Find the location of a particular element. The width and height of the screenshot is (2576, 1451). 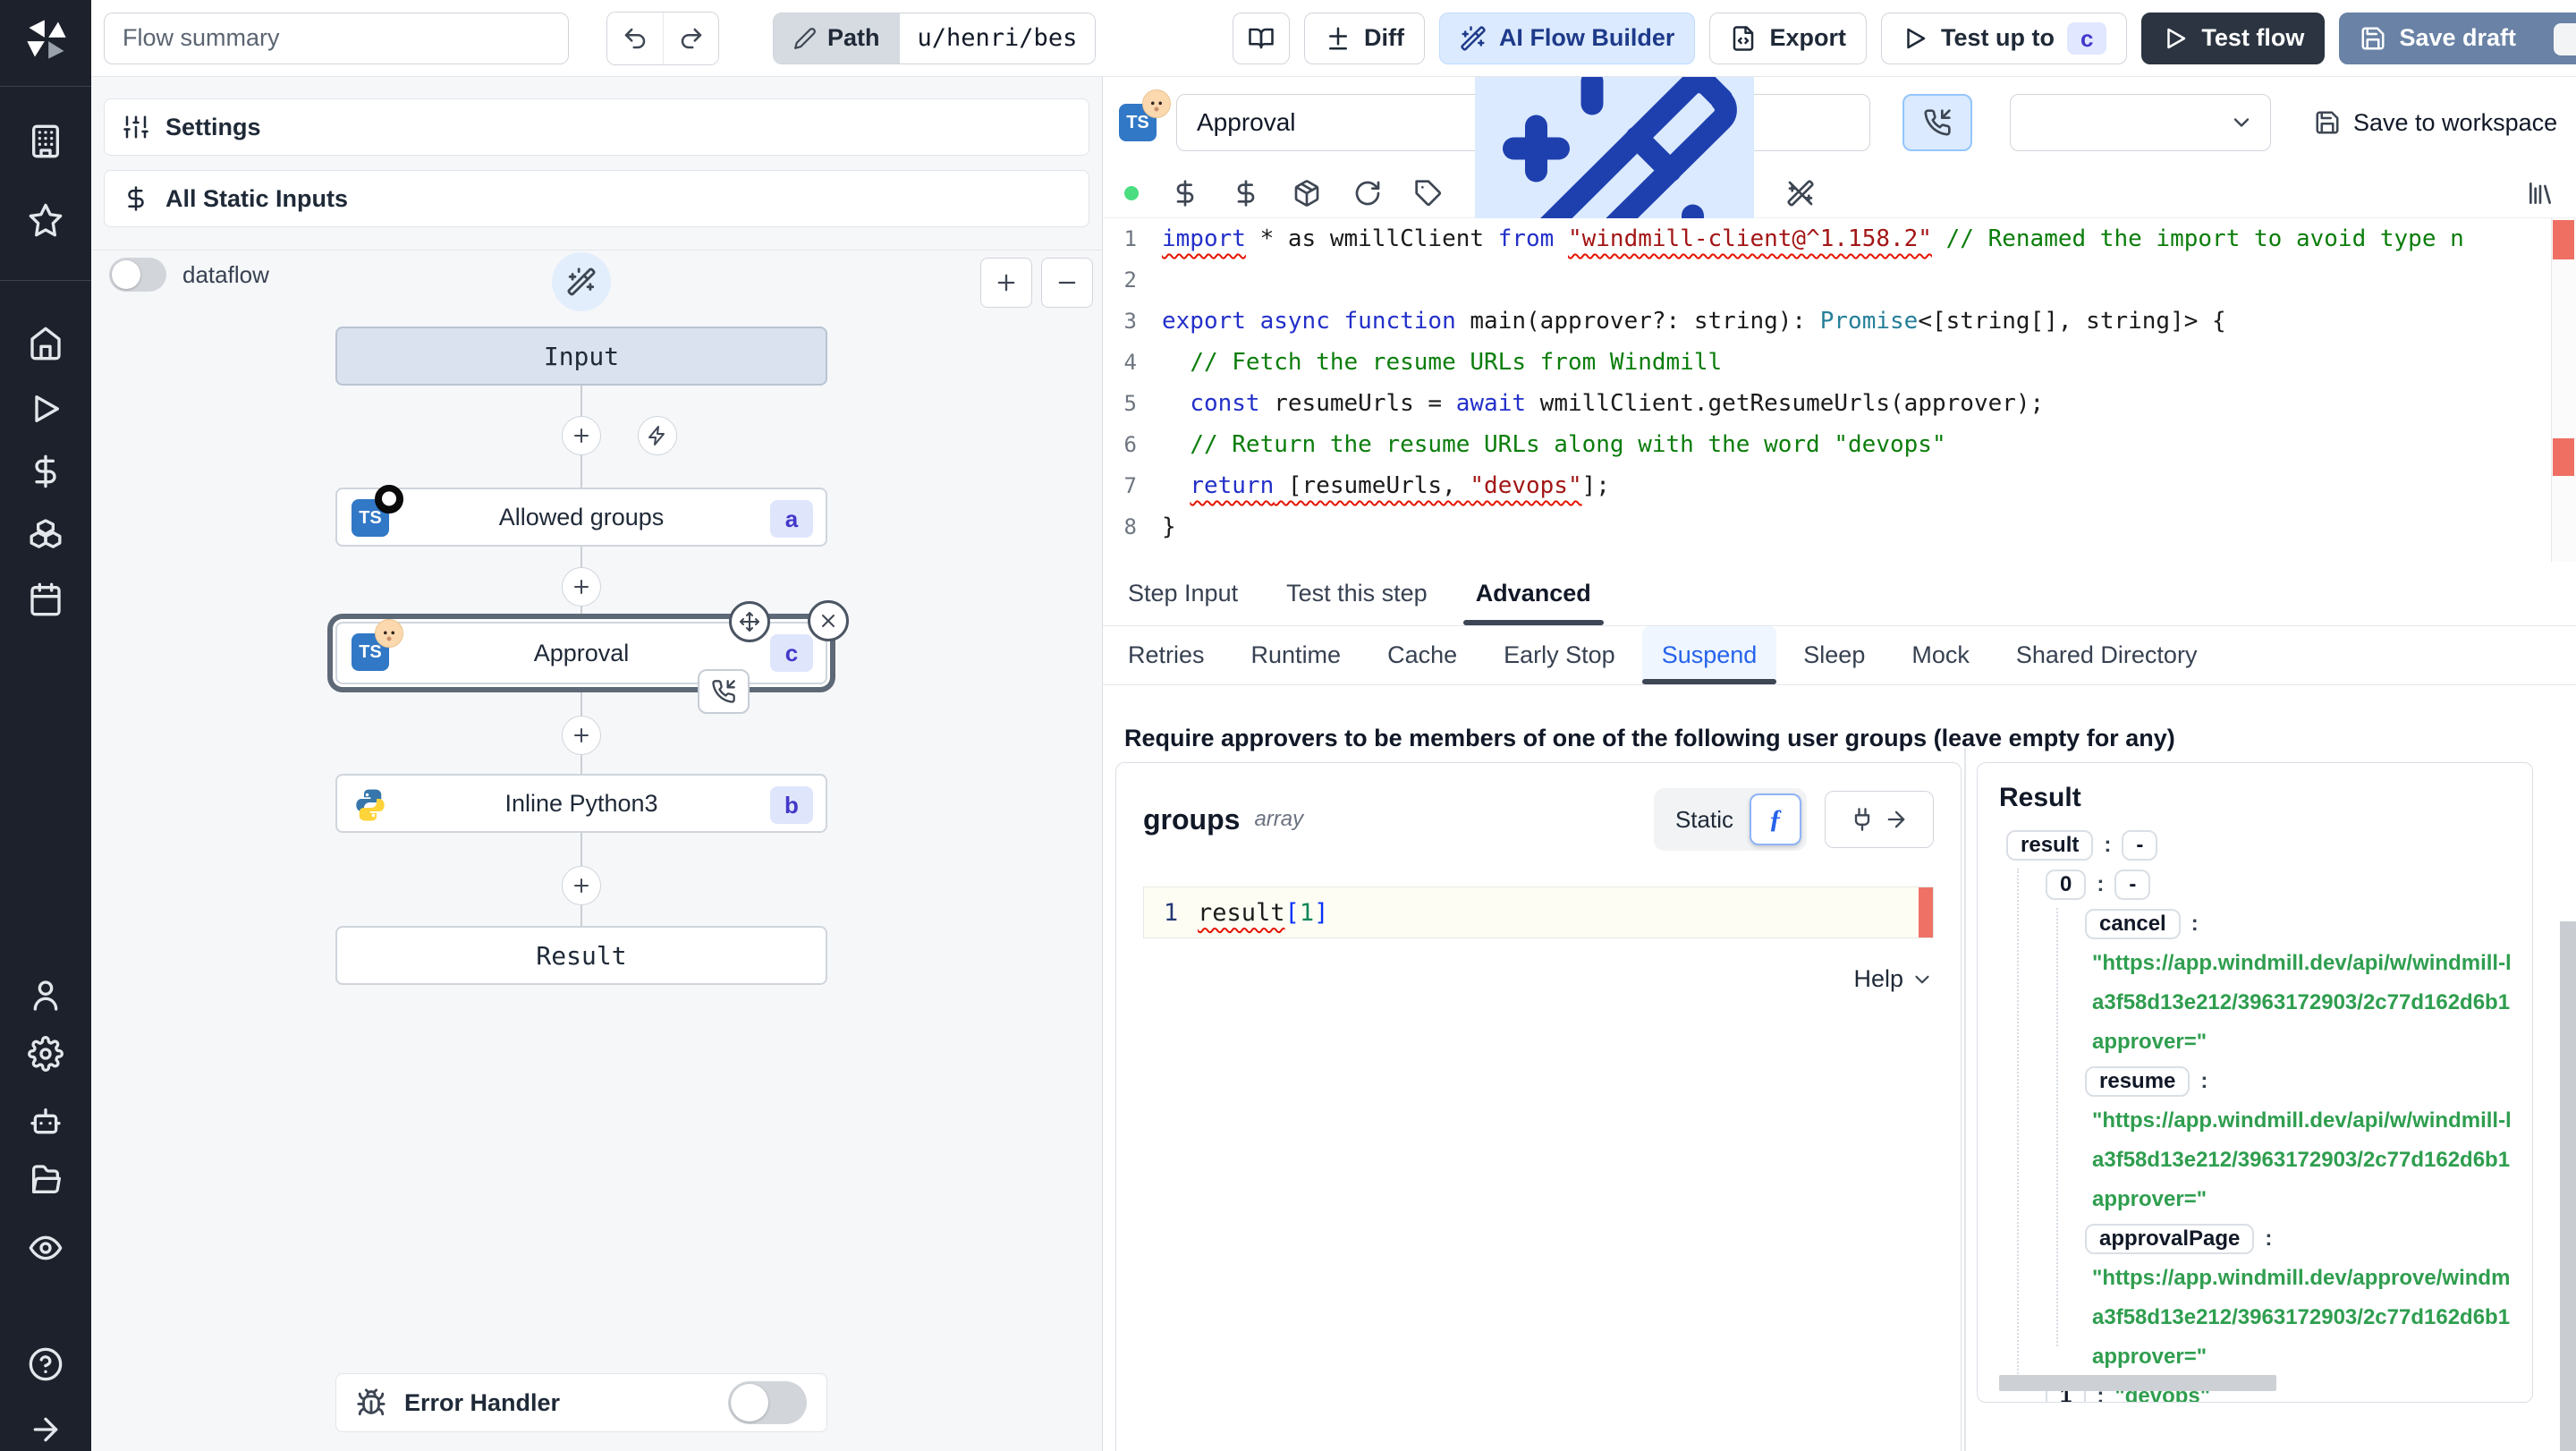

stab-cache: Cache is located at coordinates (1422, 655).